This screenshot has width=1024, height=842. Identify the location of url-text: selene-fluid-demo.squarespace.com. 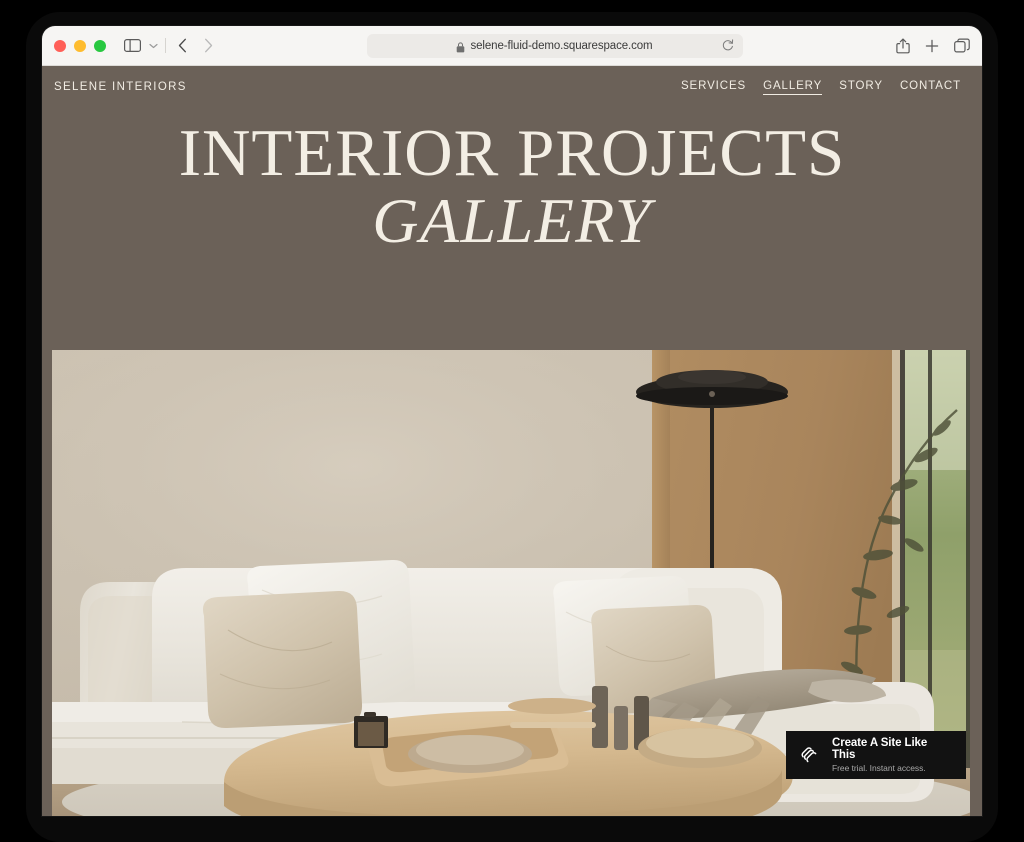
(561, 45).